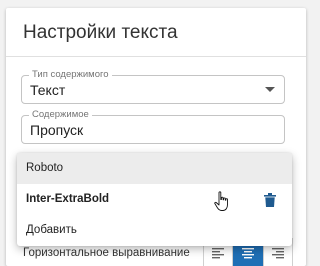  I want to click on chevron-down-icon, so click(270, 89).